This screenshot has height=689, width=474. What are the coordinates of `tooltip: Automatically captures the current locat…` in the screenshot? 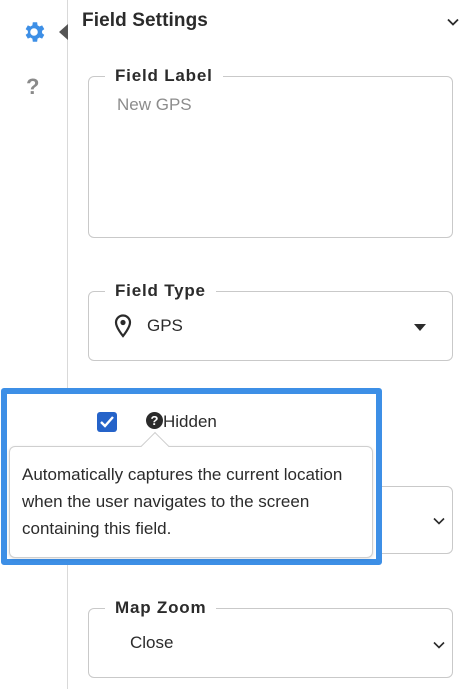 It's located at (191, 494).